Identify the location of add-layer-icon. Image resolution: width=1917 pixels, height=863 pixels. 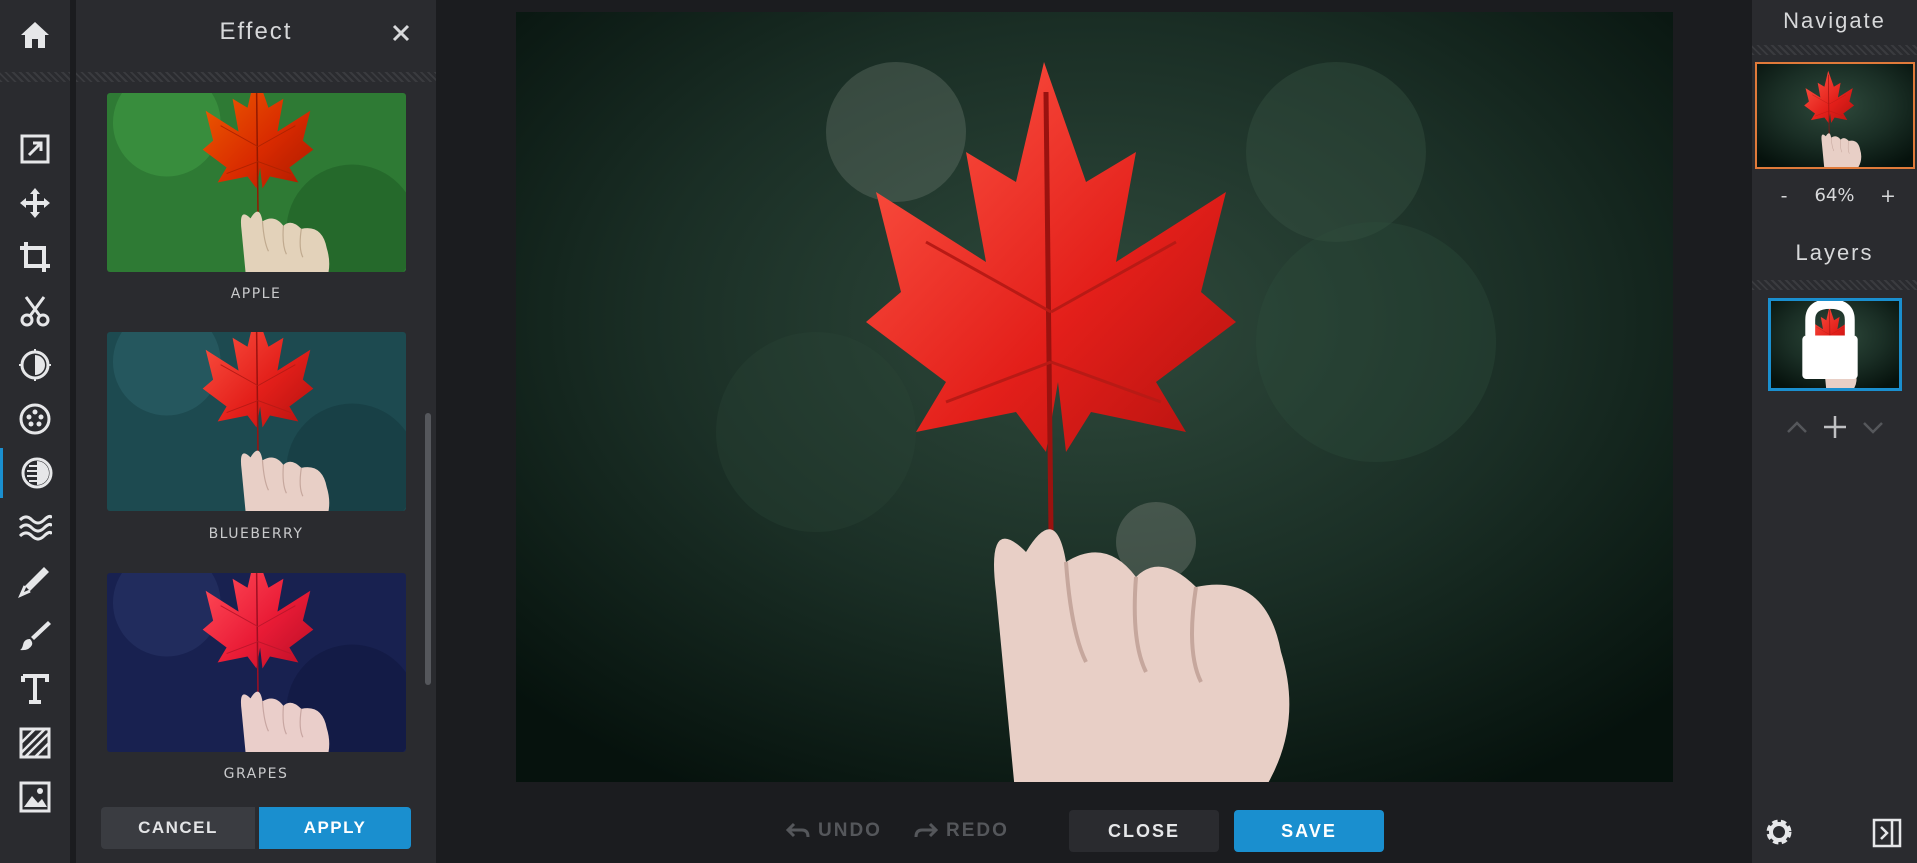
(1835, 427).